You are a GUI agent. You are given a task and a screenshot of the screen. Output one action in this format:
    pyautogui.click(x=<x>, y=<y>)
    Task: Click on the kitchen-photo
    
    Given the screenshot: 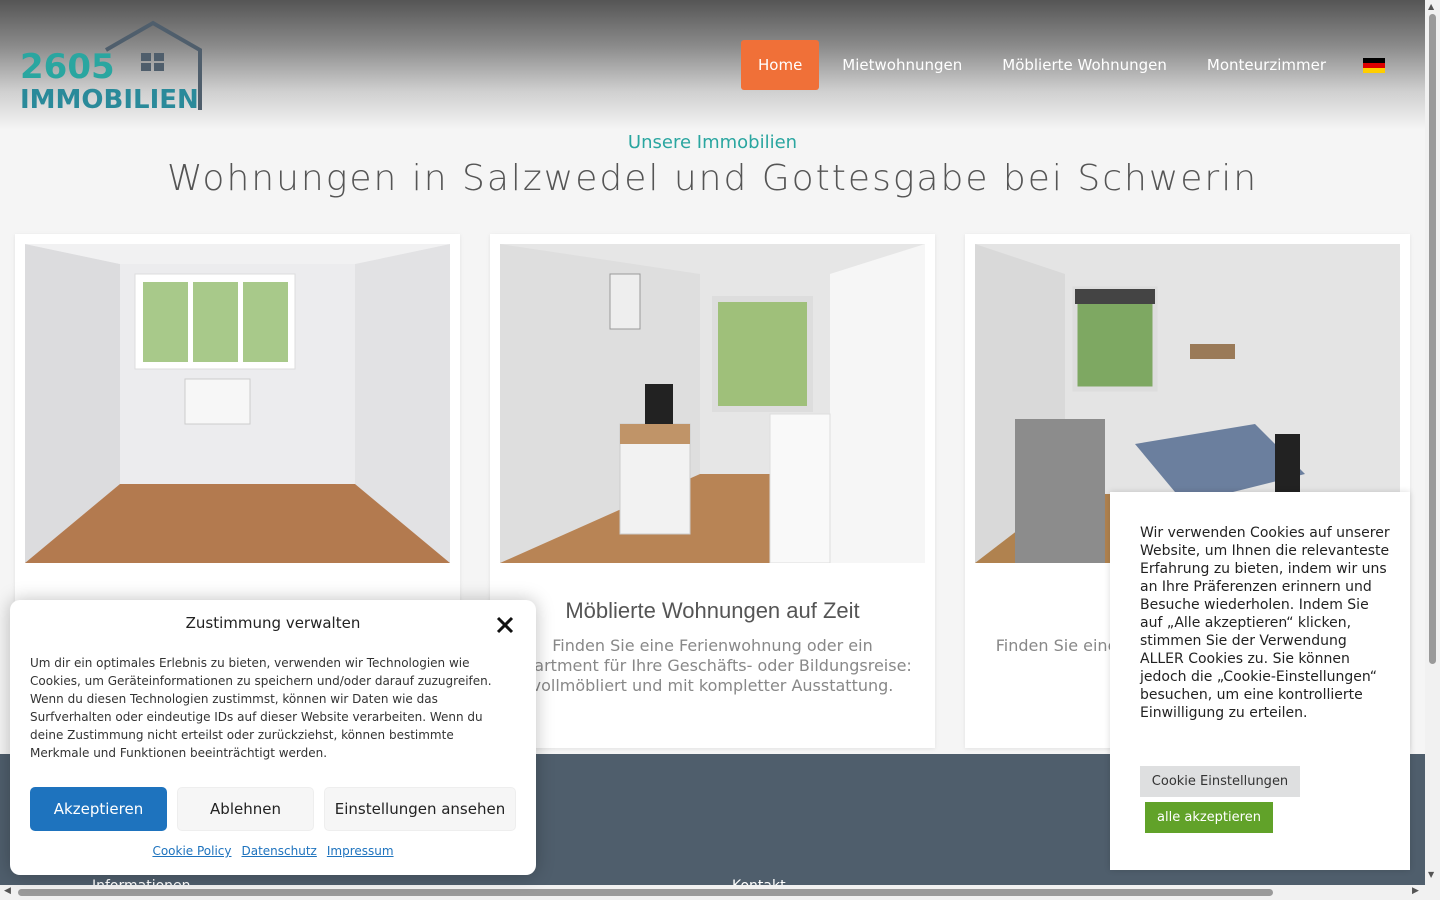 What is the action you would take?
    pyautogui.click(x=712, y=403)
    